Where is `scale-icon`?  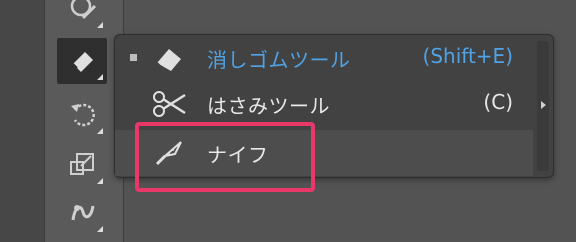 scale-icon is located at coordinates (82, 164).